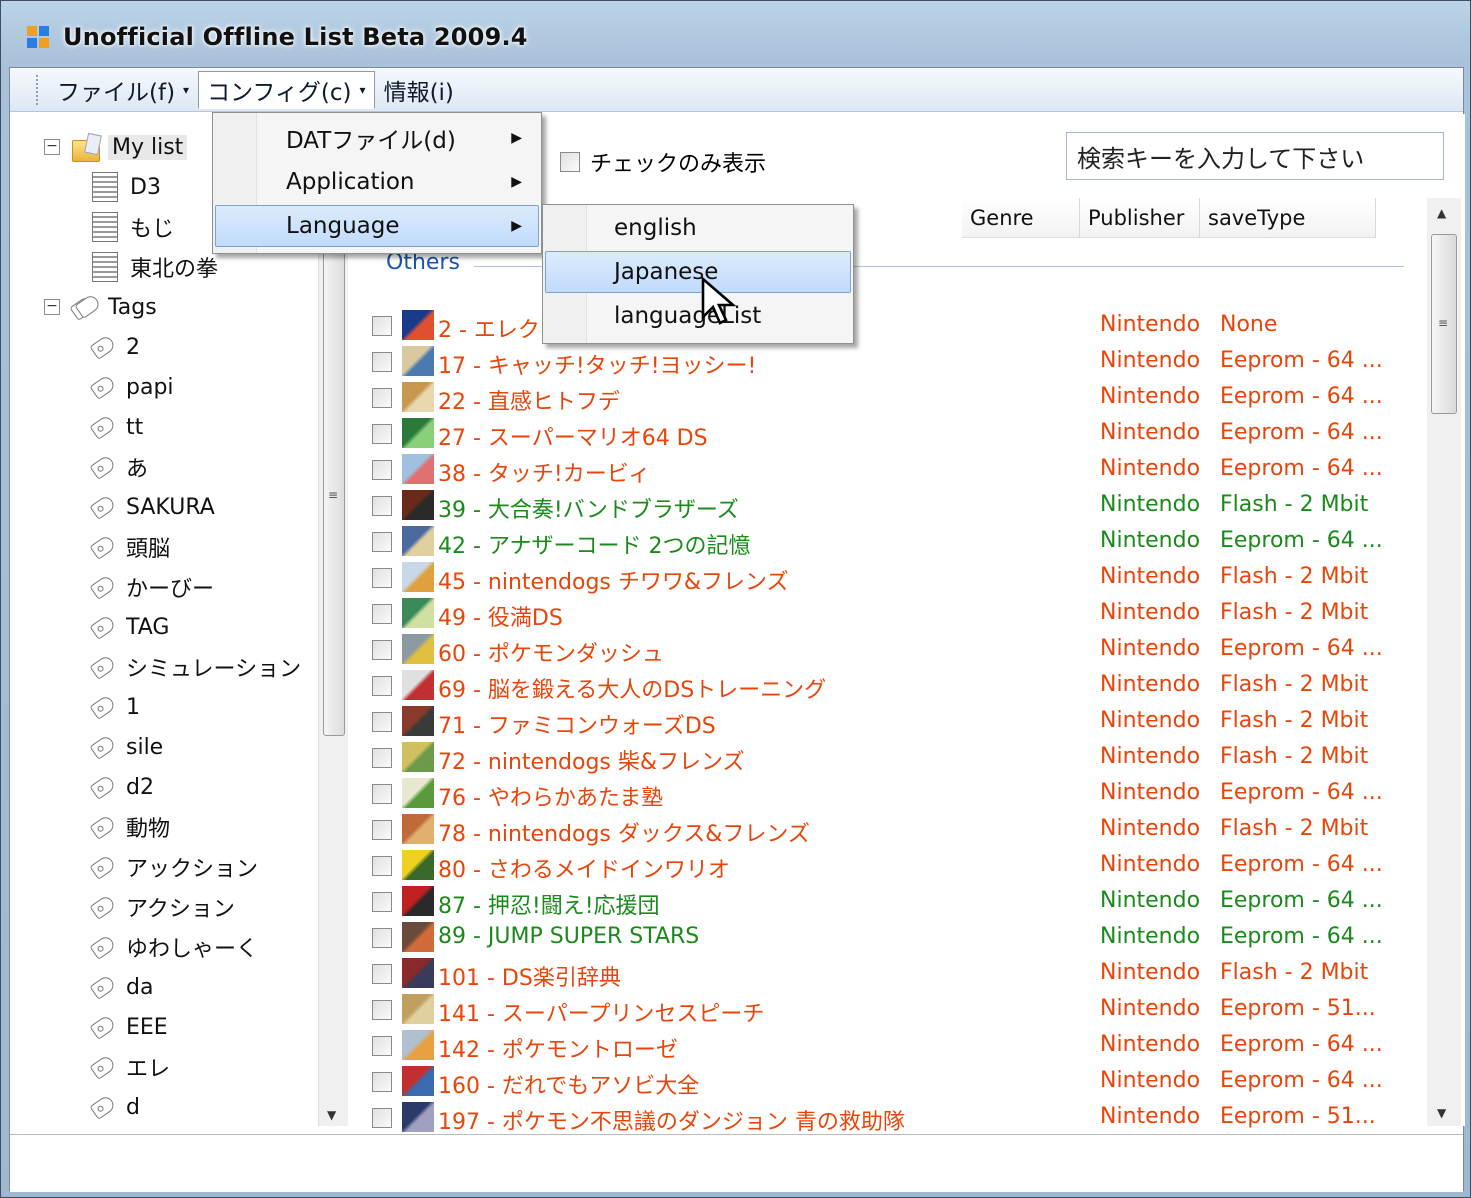  Describe the element at coordinates (133, 227) in the screenshot. I see `tree-item-list: もじ` at that location.